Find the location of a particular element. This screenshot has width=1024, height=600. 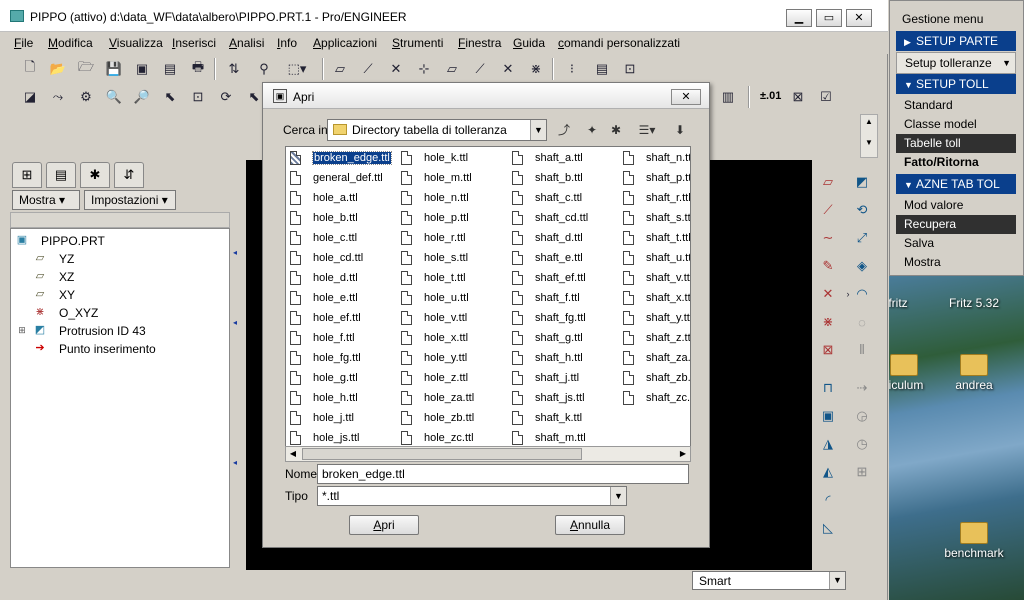

name-field: broken_edge.ttl is located at coordinates (503, 474).